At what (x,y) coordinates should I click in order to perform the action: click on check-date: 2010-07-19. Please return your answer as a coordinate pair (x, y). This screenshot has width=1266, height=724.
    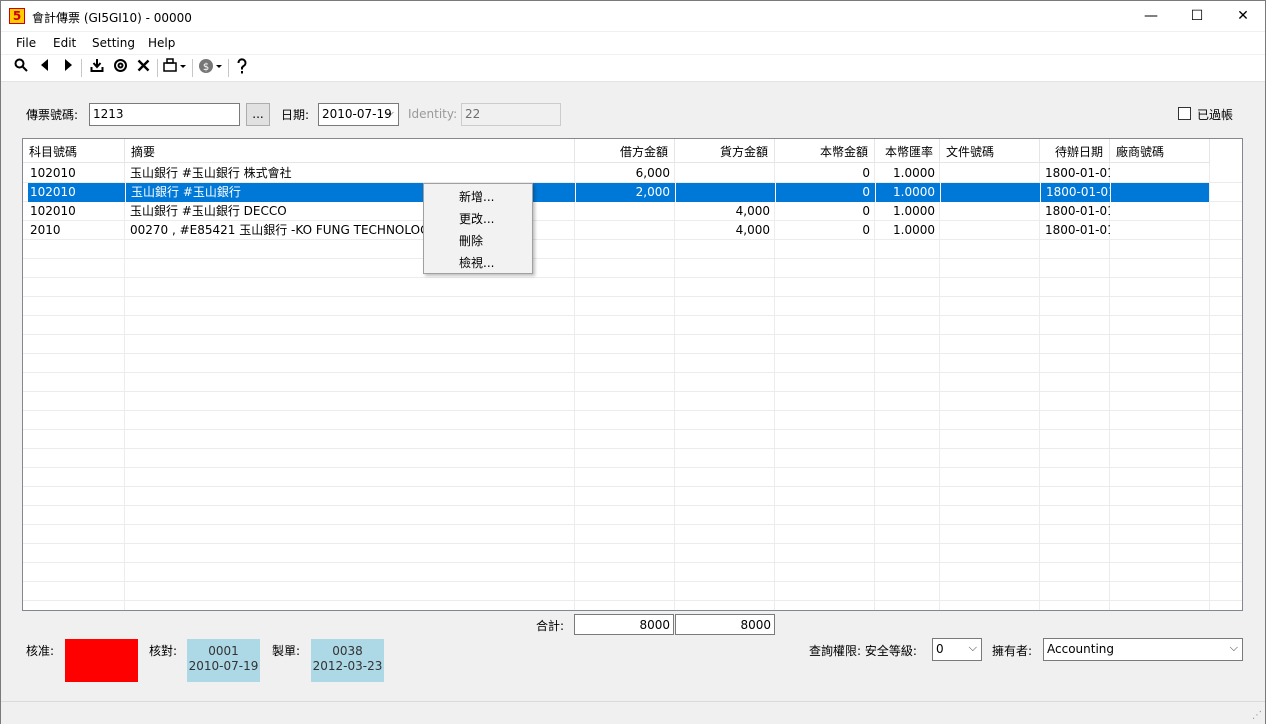
    Looking at the image, I should click on (223, 666).